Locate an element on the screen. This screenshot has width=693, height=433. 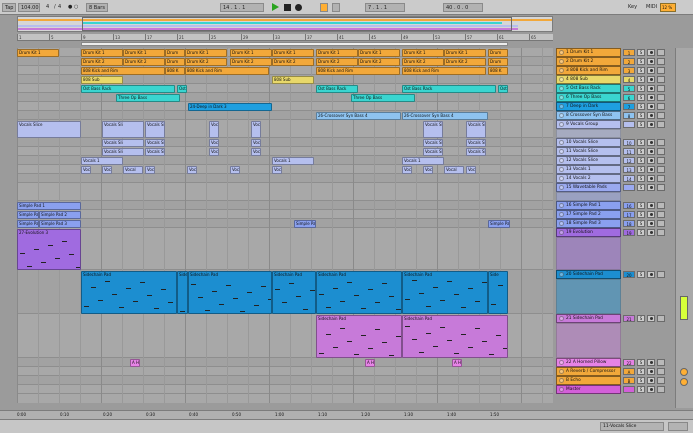
track-activator: 19 is located at coordinates (629, 232).